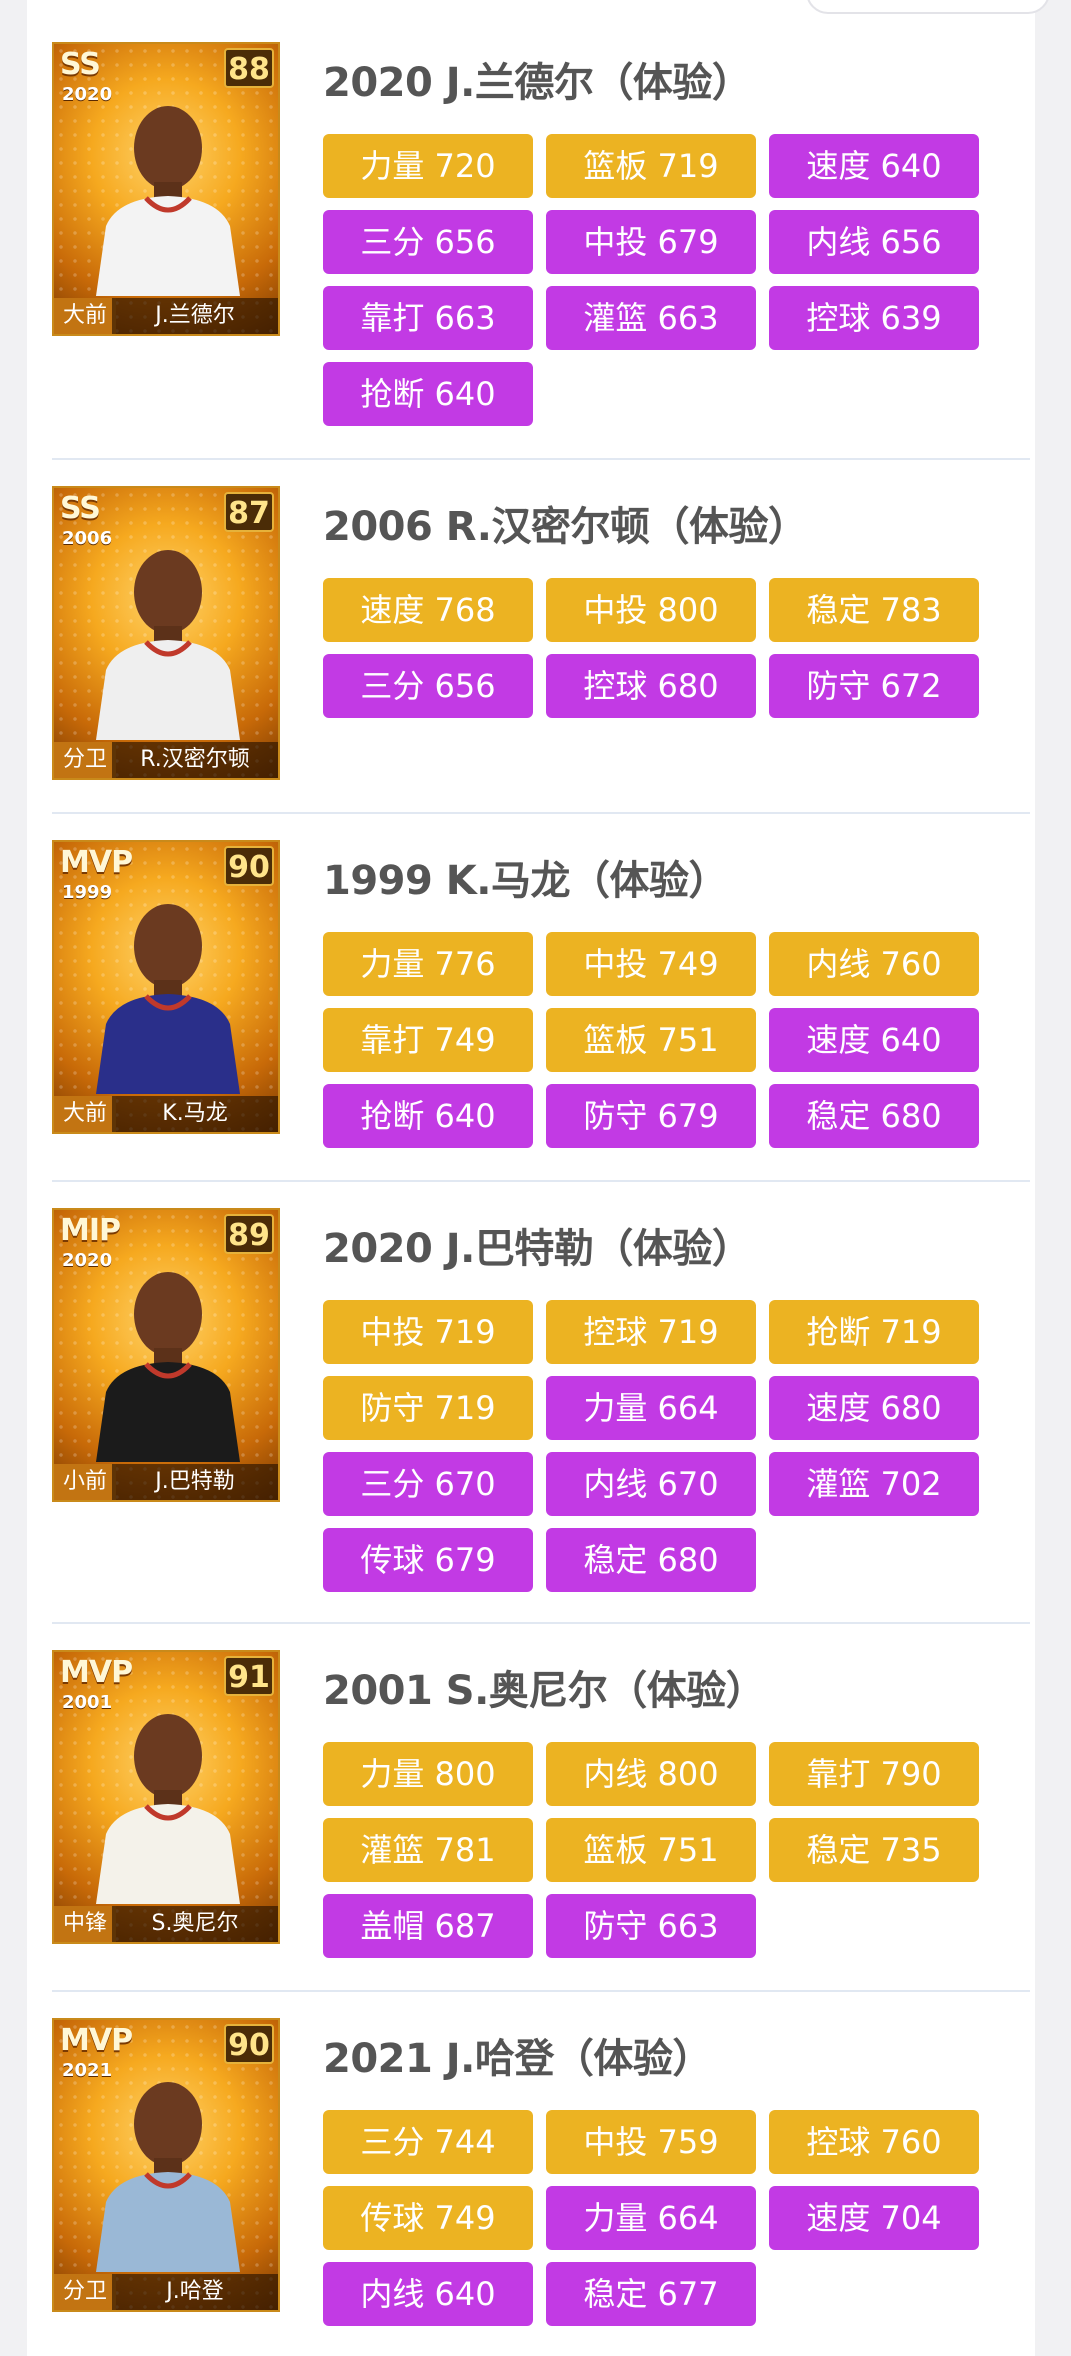 Image resolution: width=1071 pixels, height=2356 pixels. I want to click on attribute-tag: 稳定 735, so click(874, 1850).